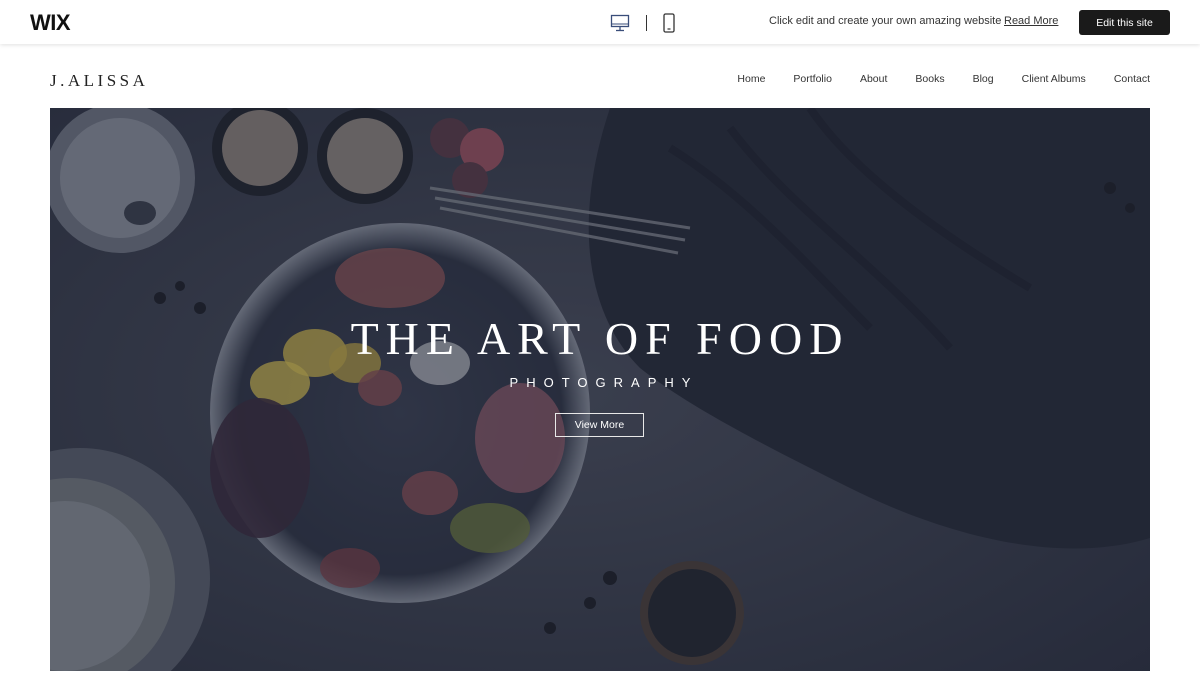 The width and height of the screenshot is (1200, 675). What do you see at coordinates (642, 23) in the screenshot?
I see `device-toggle` at bounding box center [642, 23].